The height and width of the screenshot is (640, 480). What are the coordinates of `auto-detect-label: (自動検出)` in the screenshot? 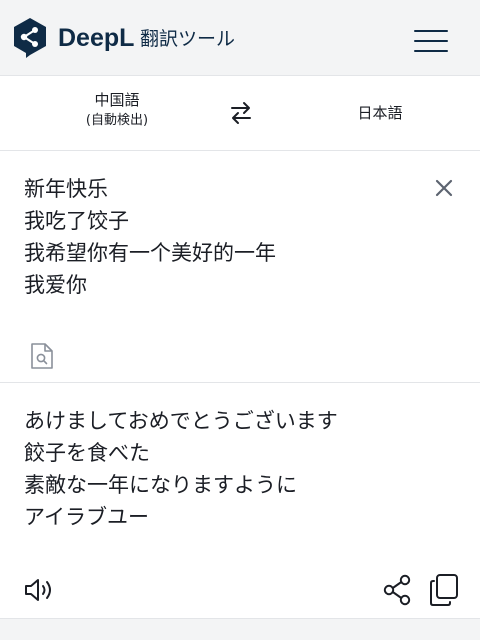 It's located at (117, 120).